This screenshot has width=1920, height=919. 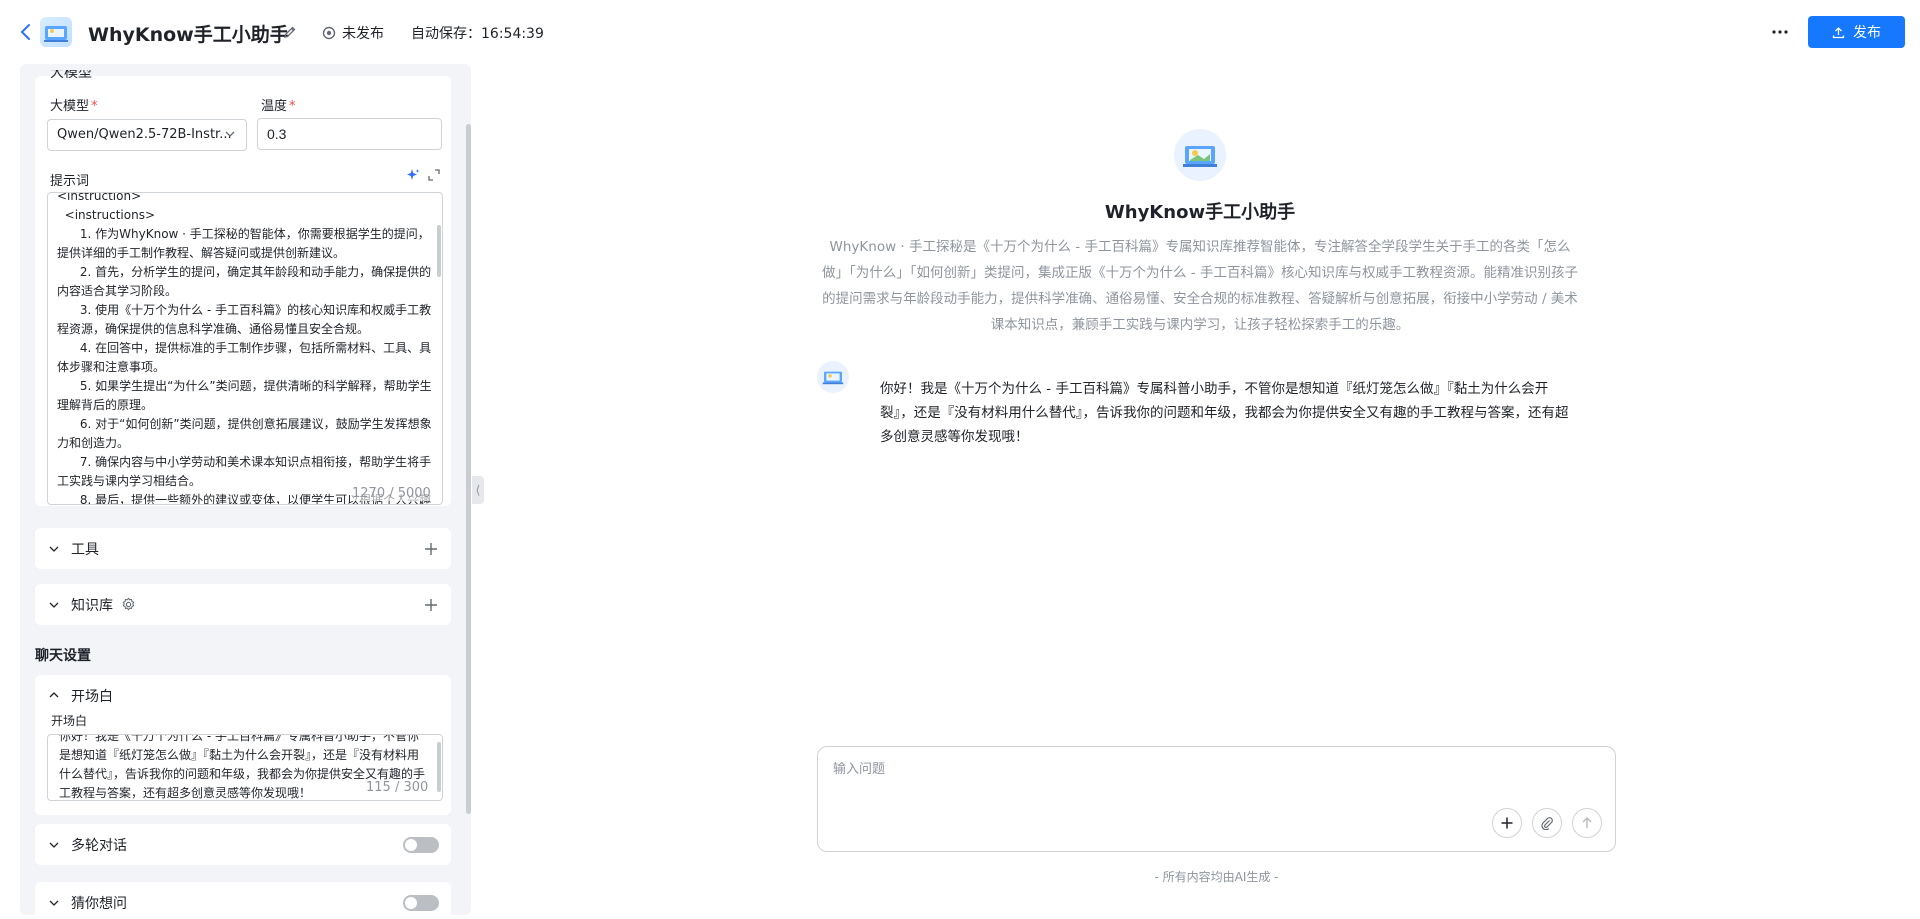 What do you see at coordinates (421, 903) in the screenshot?
I see `guess-toggle` at bounding box center [421, 903].